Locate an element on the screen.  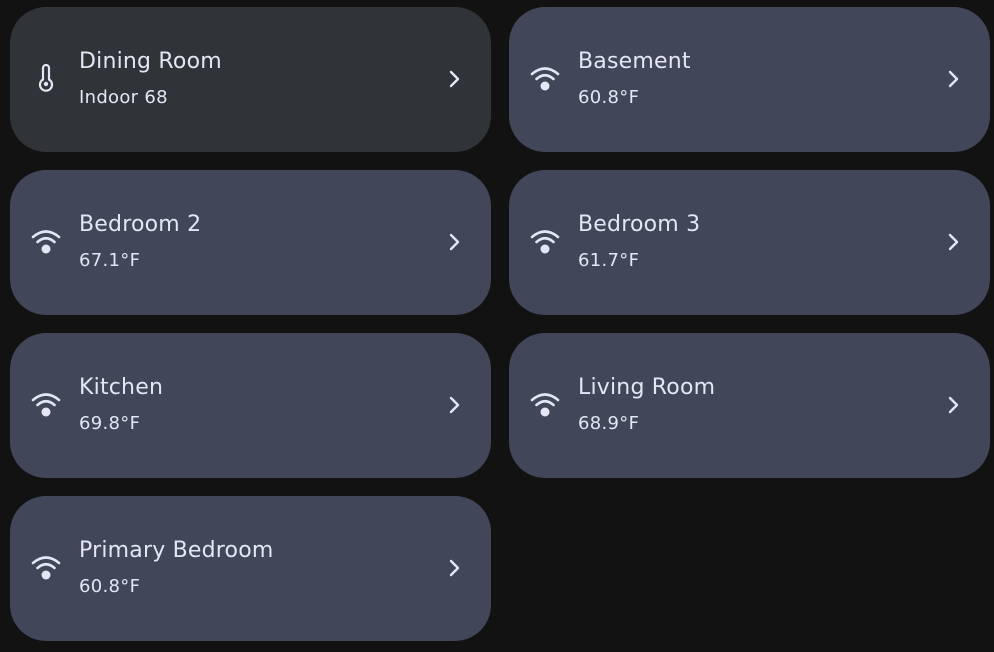
tile-subtitle: 69.8°F is located at coordinates (110, 423).